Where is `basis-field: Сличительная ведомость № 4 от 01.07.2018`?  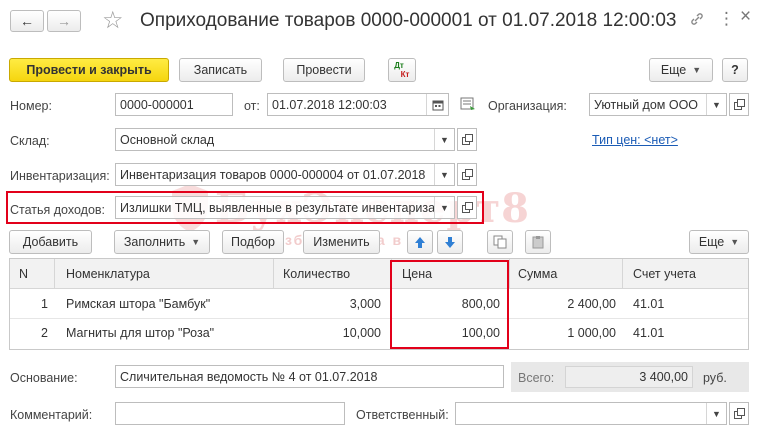 basis-field: Сличительная ведомость № 4 от 01.07.2018 is located at coordinates (309, 376).